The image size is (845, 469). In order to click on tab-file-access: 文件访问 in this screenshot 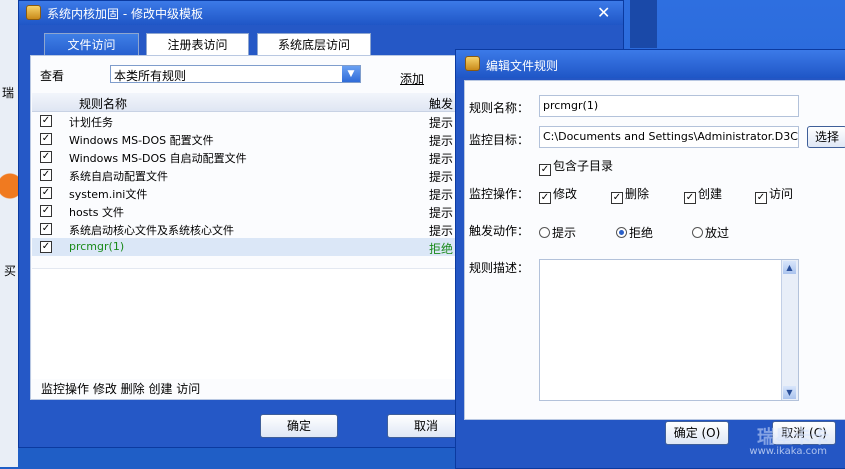, I will do `click(91, 44)`.